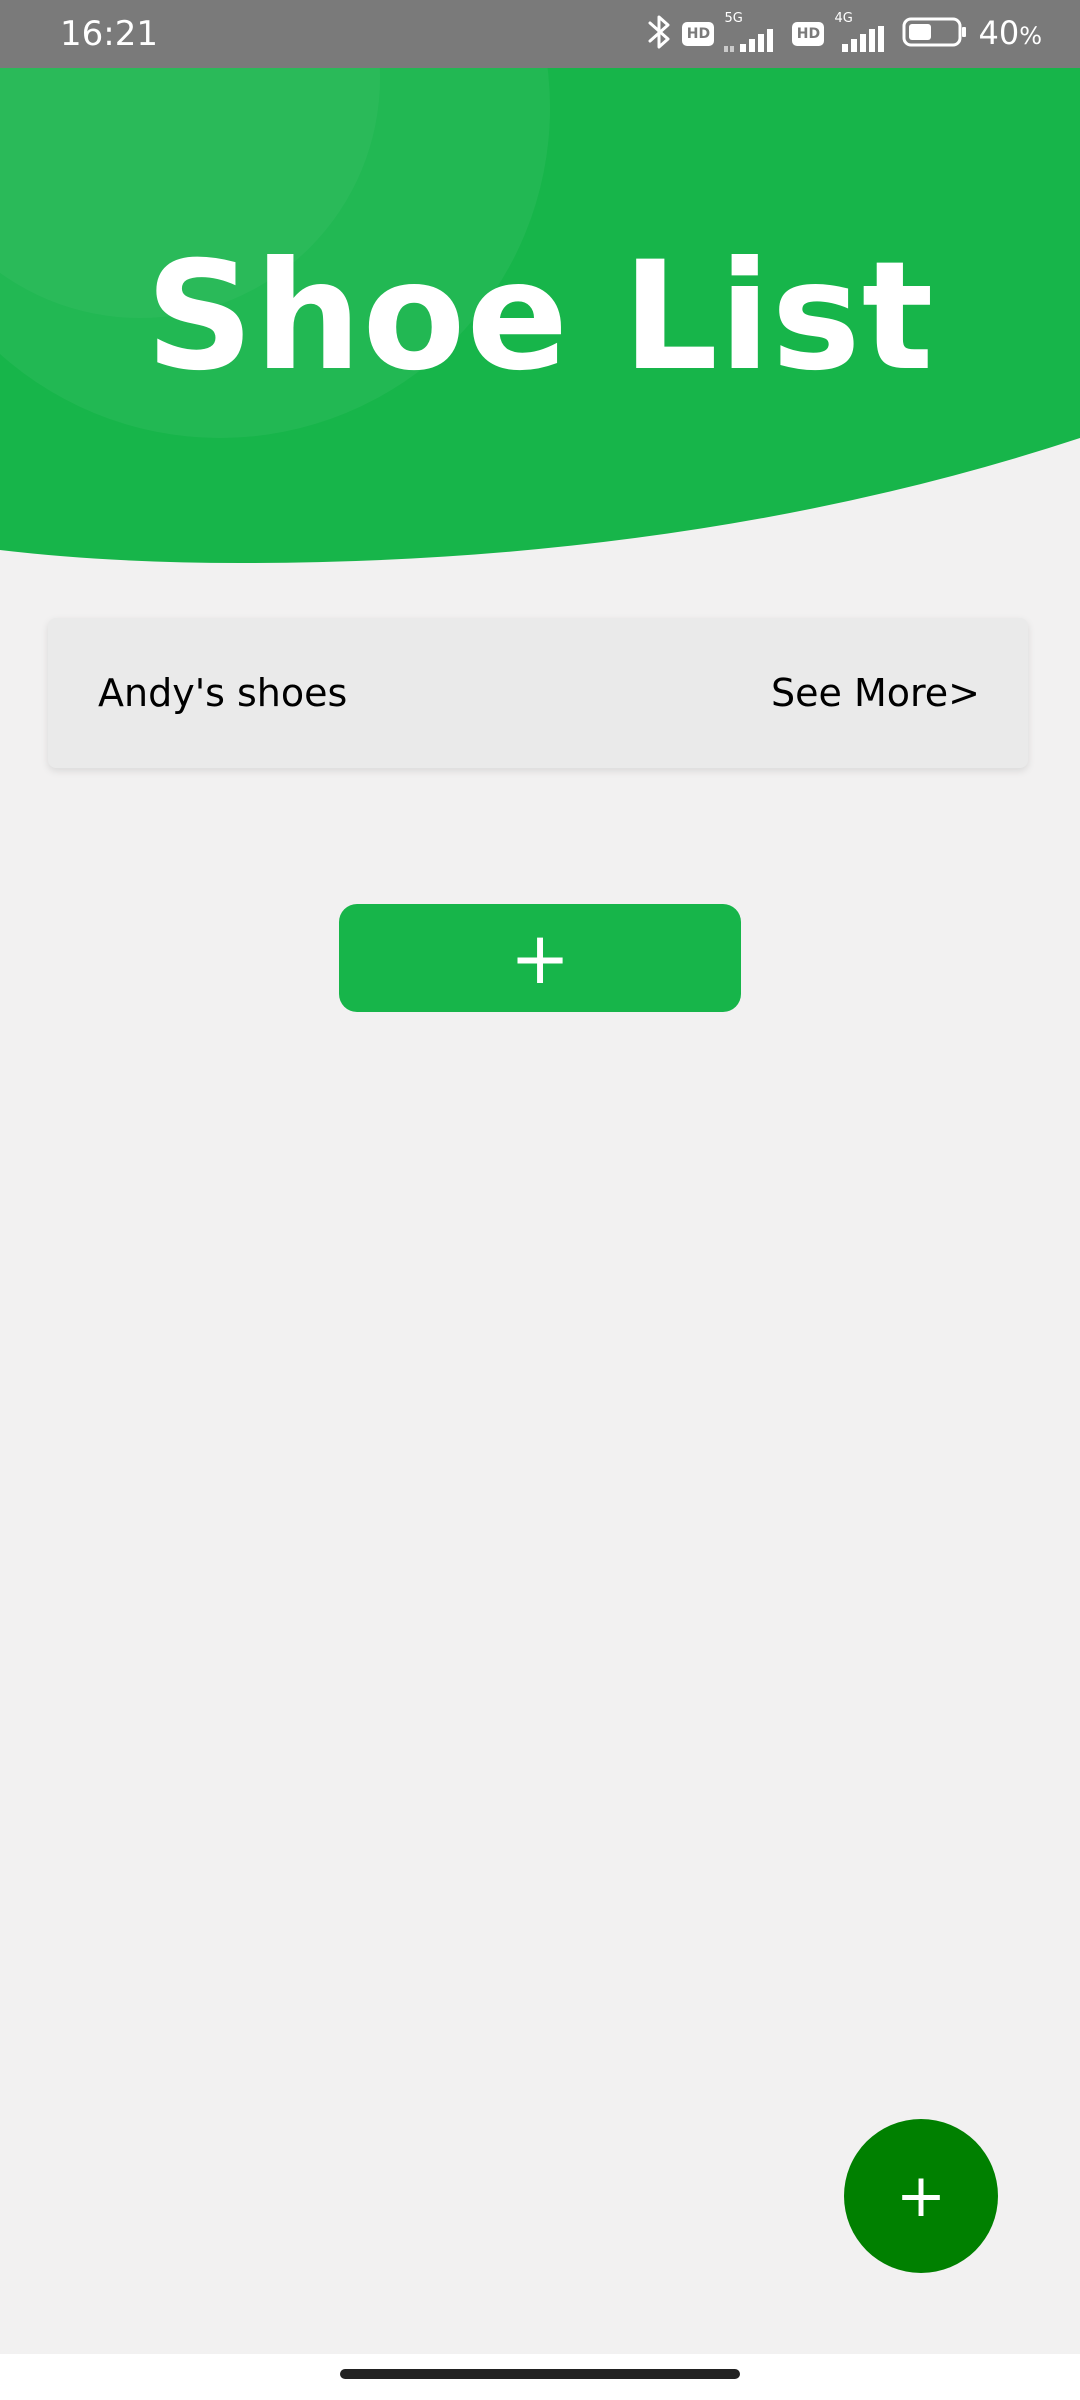 The image size is (1080, 2400). I want to click on list-item-title: Andy's shoes, so click(223, 693).